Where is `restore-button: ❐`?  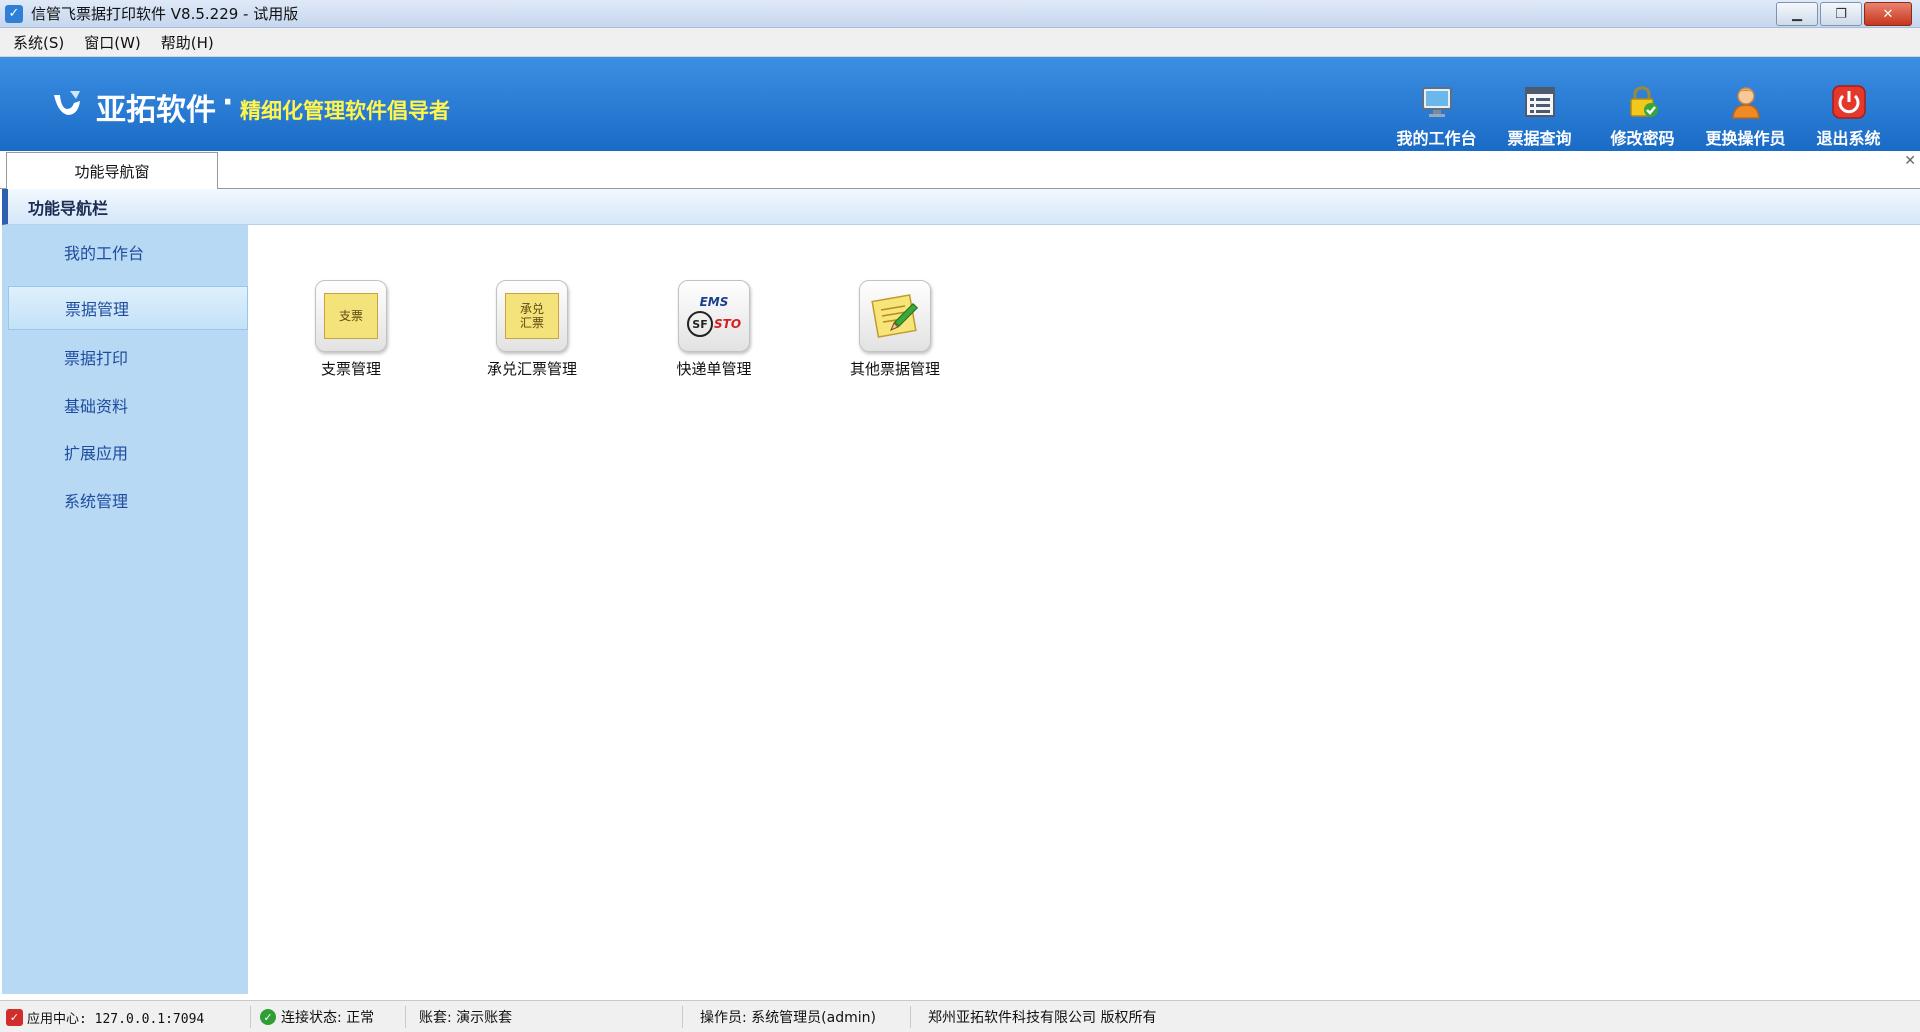
restore-button: ❐ is located at coordinates (1841, 14).